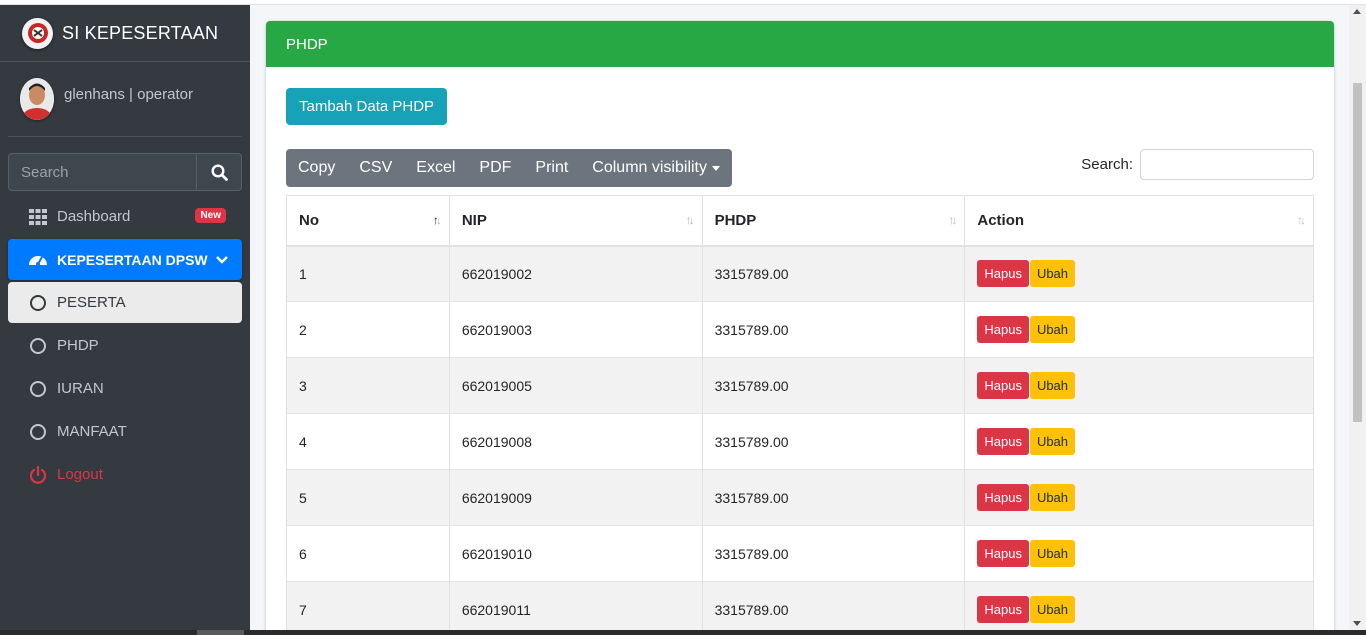 Image resolution: width=1366 pixels, height=635 pixels. What do you see at coordinates (368, 385) in the screenshot?
I see `cell-no: 3` at bounding box center [368, 385].